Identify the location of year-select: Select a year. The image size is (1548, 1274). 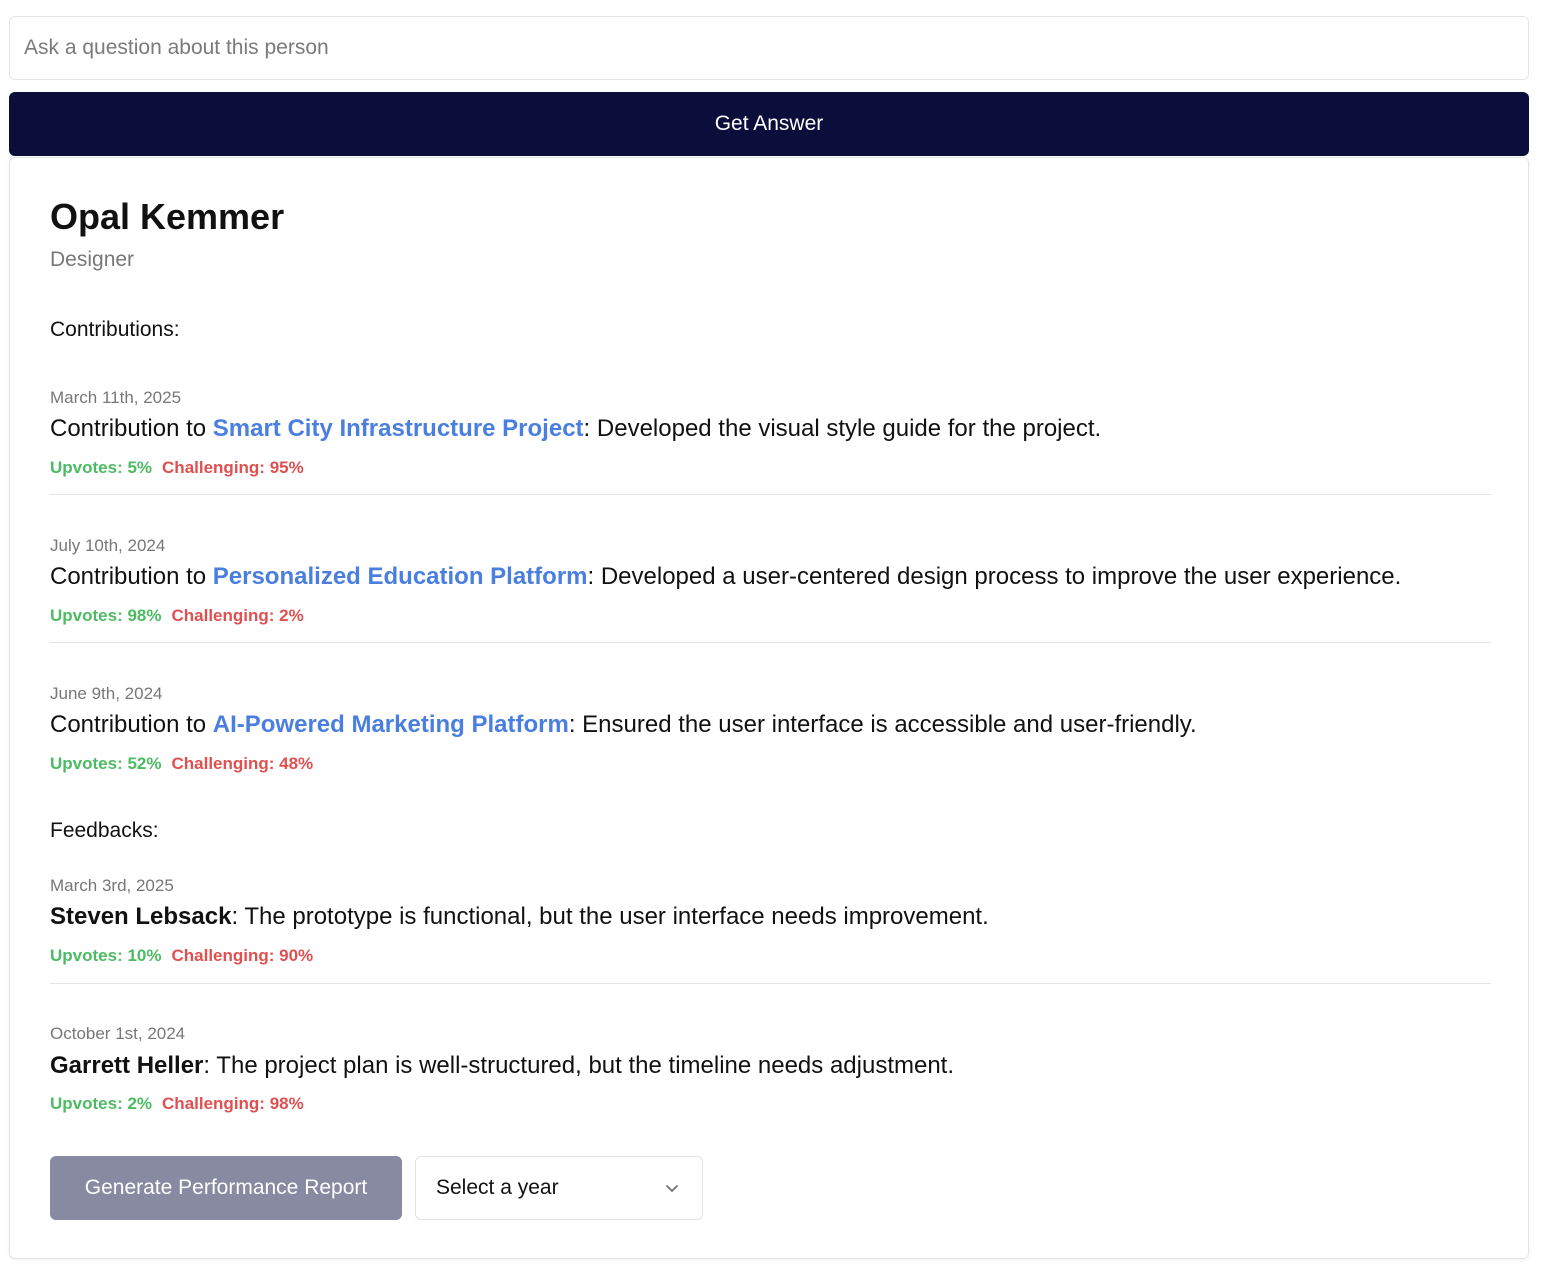
(559, 1188).